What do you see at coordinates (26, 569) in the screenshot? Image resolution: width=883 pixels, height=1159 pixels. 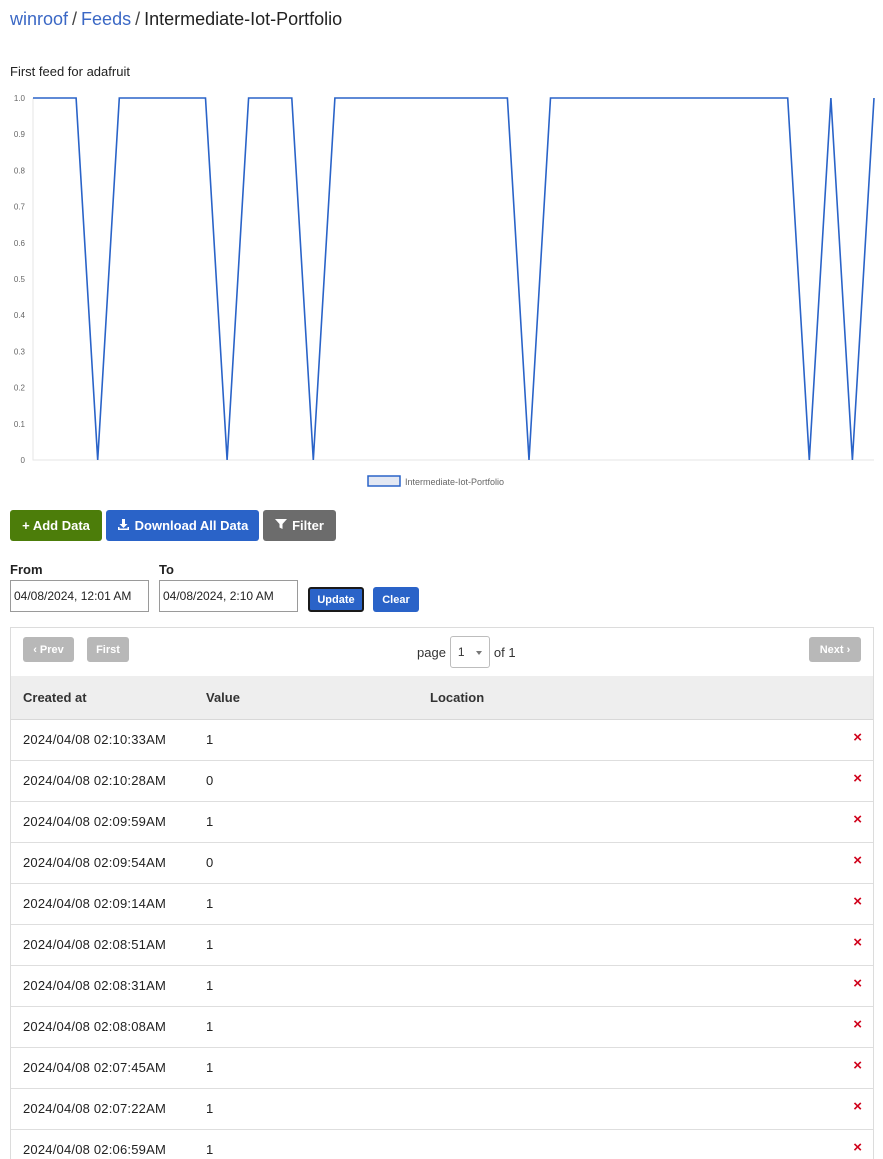 I see `from-label: From` at bounding box center [26, 569].